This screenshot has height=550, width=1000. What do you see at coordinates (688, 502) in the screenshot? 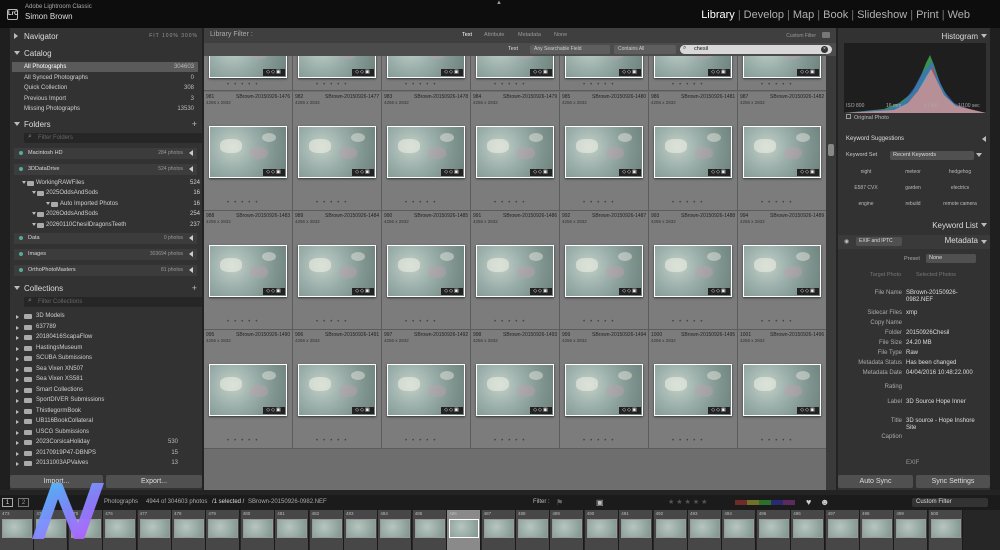
I see `rating-filter-icon: ★★★★★` at bounding box center [688, 502].